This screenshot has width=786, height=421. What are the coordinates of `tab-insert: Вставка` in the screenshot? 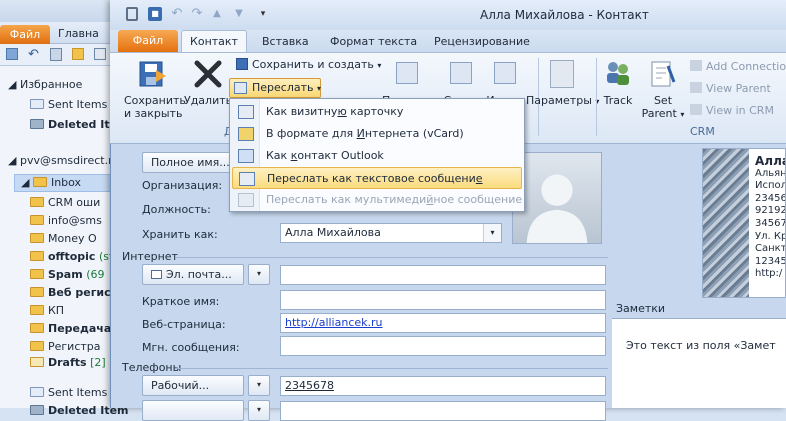 It's located at (285, 42).